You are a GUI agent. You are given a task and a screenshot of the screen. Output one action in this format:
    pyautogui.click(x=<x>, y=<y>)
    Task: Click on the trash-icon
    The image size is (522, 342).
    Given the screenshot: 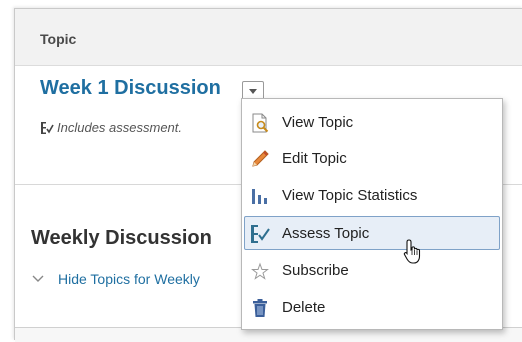 What is the action you would take?
    pyautogui.click(x=260, y=308)
    